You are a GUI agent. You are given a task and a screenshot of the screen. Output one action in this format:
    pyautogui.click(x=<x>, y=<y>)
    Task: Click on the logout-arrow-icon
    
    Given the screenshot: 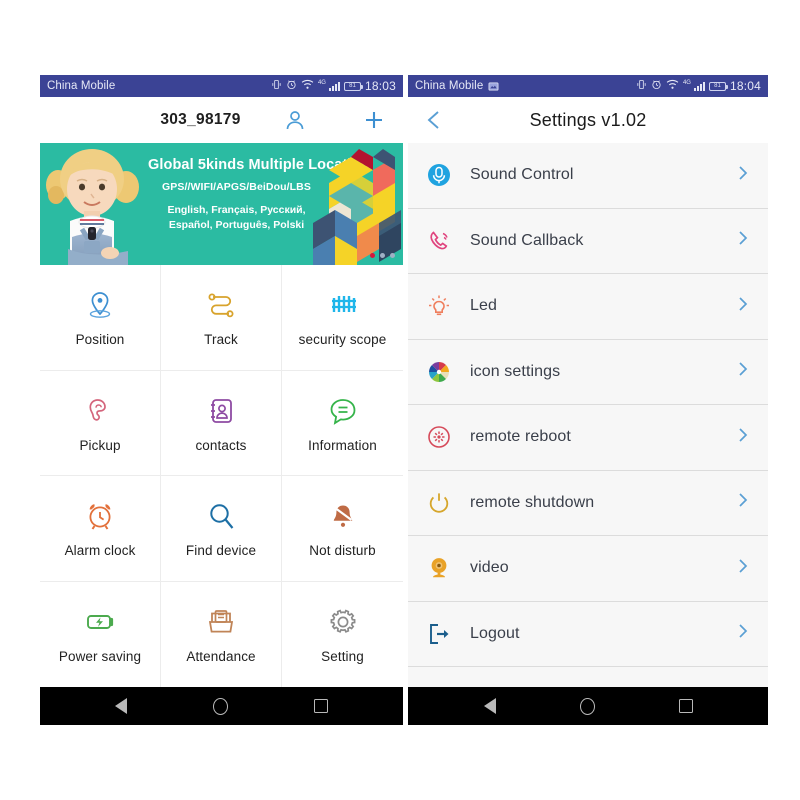 What is the action you would take?
    pyautogui.click(x=443, y=634)
    